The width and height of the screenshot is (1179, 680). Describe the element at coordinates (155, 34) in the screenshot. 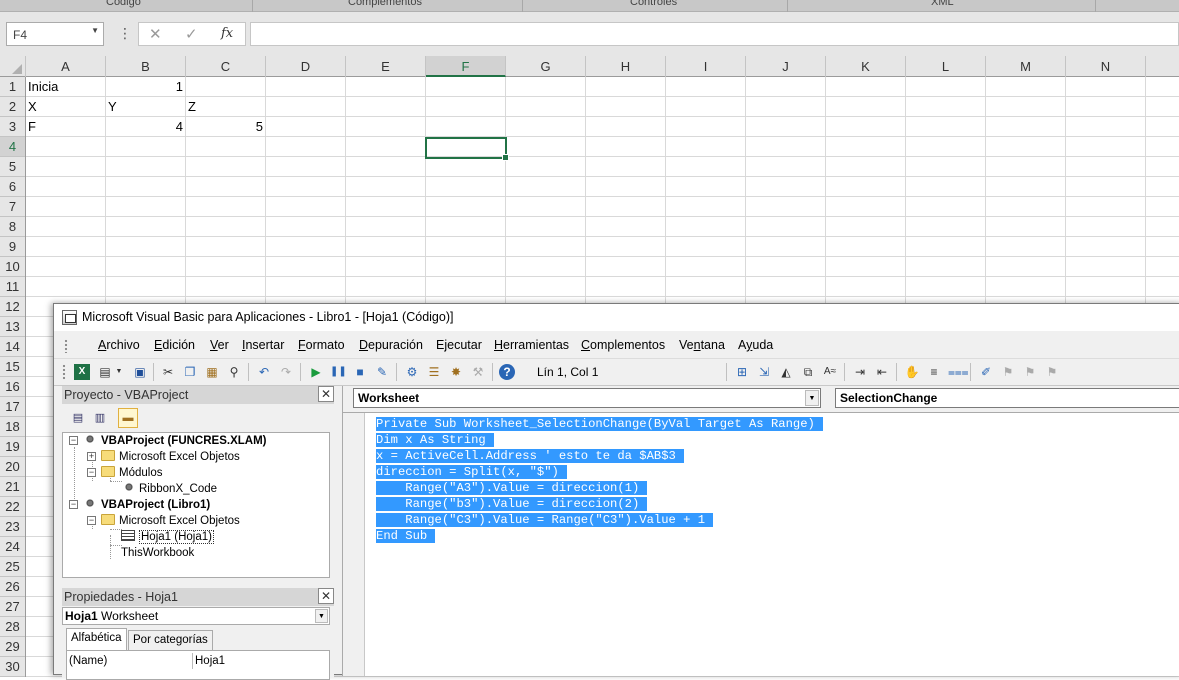

I see `cancel-icon: ✕` at that location.